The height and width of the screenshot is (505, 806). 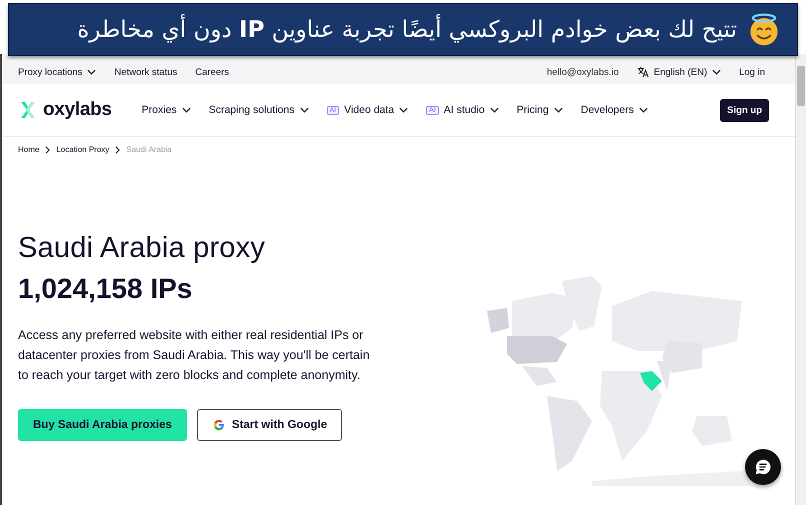 I want to click on description: Access any preferred website with either real residential IPs or datacenter proxies from Saudi Arabia. This way you'll be certain to reach your target with zero blocks and complete anonymity., so click(x=194, y=355).